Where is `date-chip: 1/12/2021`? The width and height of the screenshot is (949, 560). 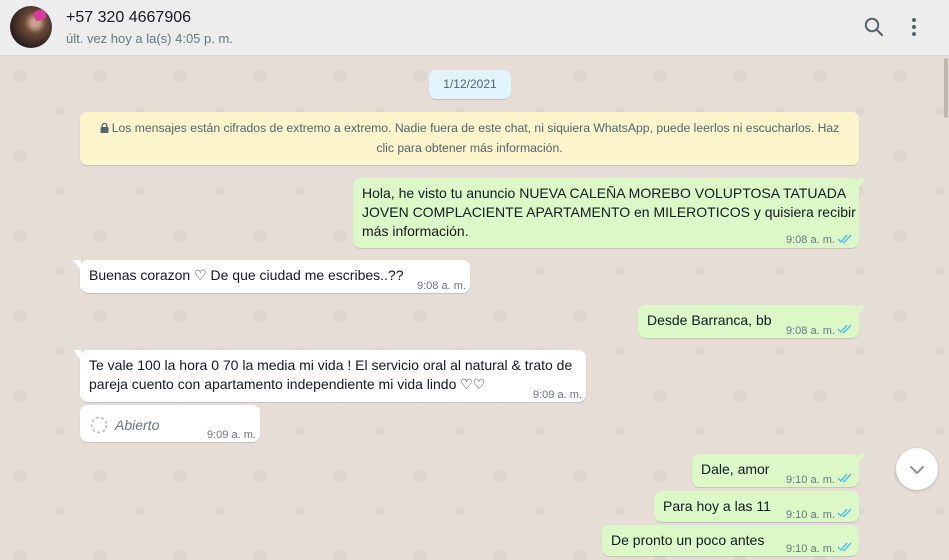 date-chip: 1/12/2021 is located at coordinates (470, 84).